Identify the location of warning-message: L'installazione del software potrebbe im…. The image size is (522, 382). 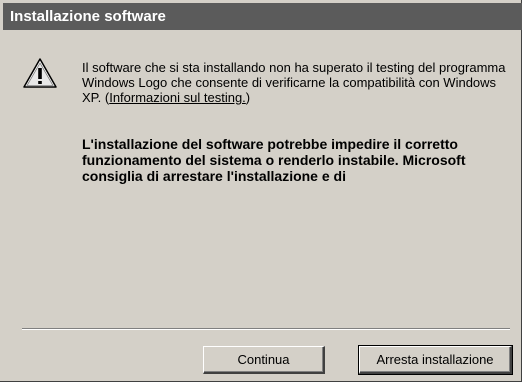
(274, 160).